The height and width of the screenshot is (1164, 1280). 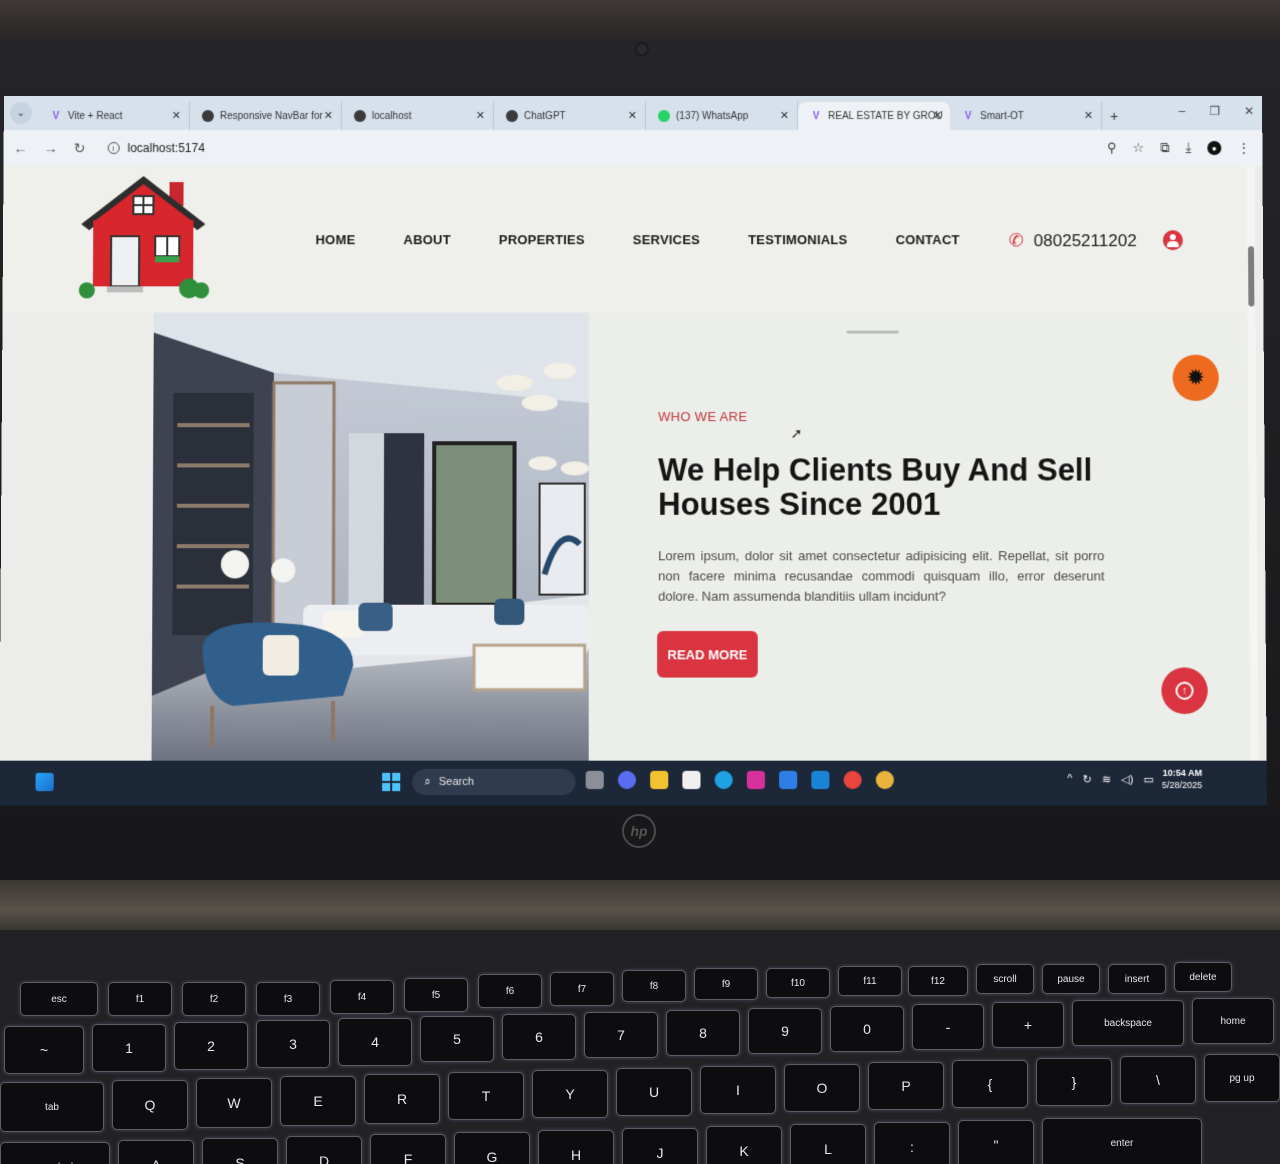 What do you see at coordinates (1242, 1078) in the screenshot?
I see `key-page-up: pg up` at bounding box center [1242, 1078].